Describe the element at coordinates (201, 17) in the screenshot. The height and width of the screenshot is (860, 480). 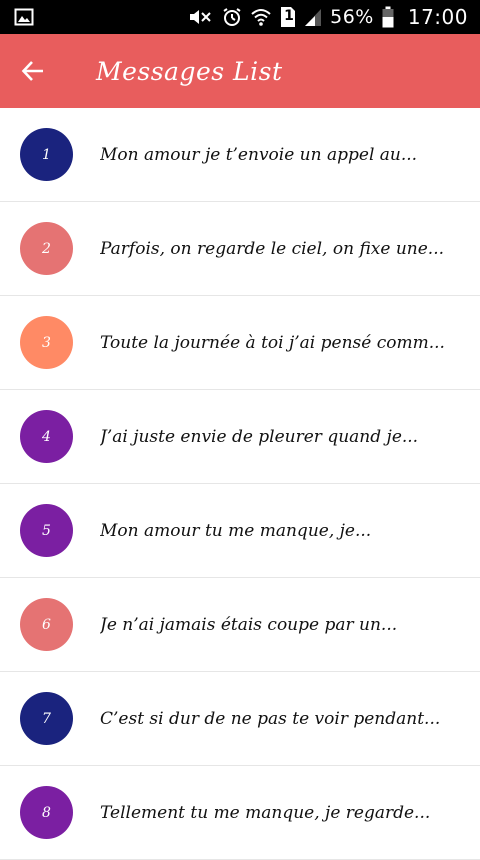
I see `mute-icon` at that location.